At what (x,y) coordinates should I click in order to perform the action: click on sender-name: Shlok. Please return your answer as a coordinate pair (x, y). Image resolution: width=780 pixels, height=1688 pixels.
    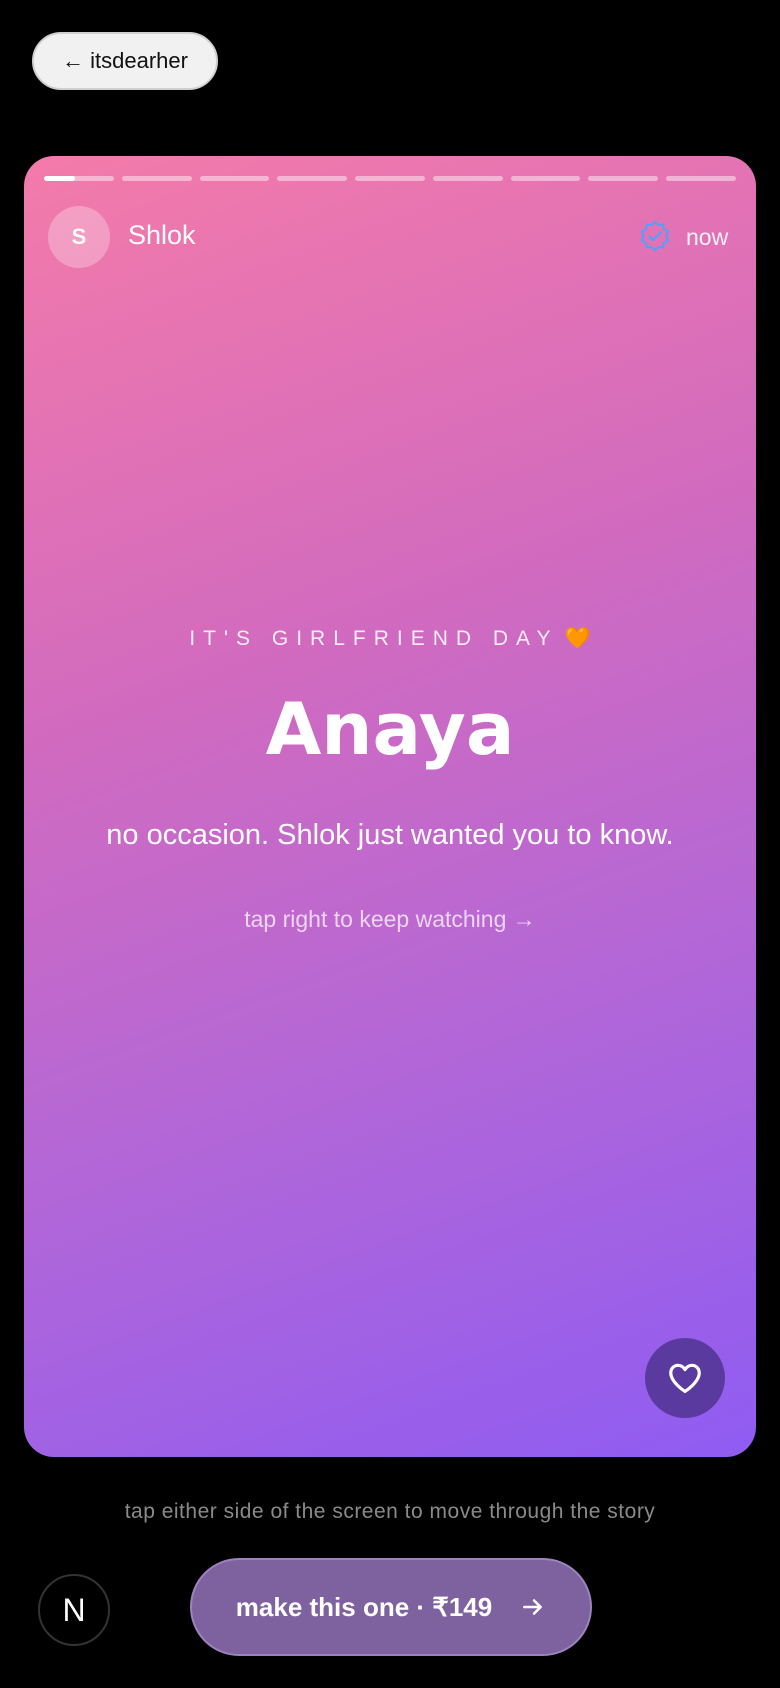
    Looking at the image, I should click on (162, 235).